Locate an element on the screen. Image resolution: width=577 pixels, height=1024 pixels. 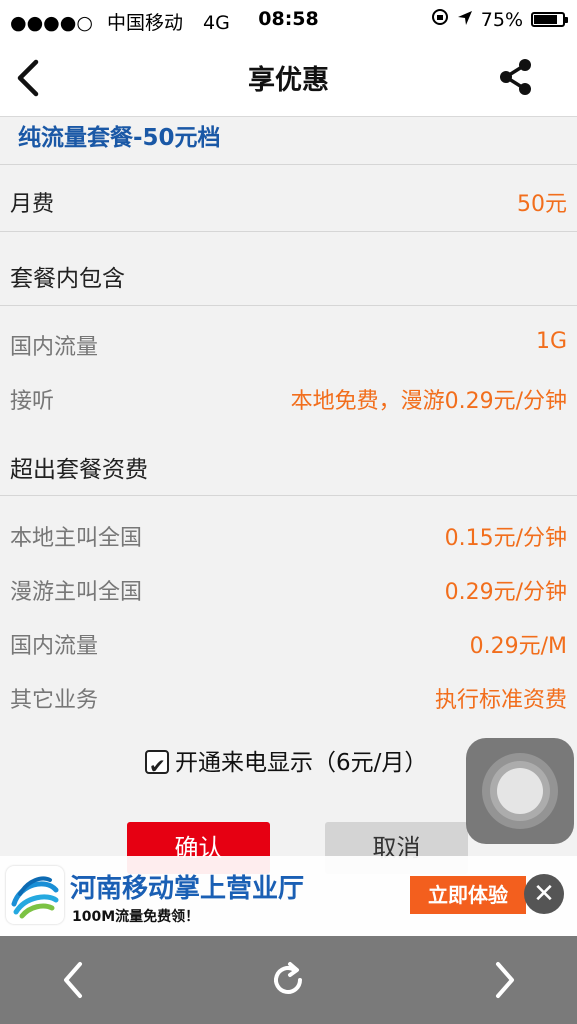
battery-percent: 75% is located at coordinates (501, 19).